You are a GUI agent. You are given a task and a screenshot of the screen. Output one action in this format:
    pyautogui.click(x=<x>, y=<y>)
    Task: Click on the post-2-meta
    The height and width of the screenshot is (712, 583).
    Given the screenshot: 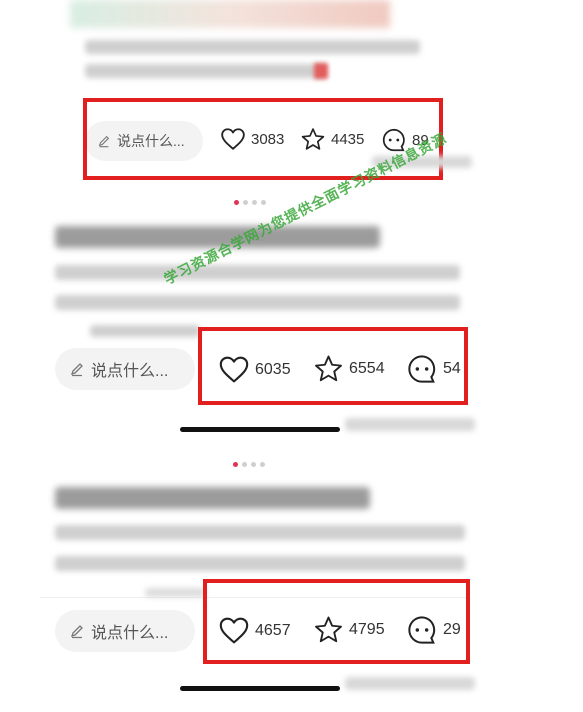 What is the action you would take?
    pyautogui.click(x=410, y=424)
    